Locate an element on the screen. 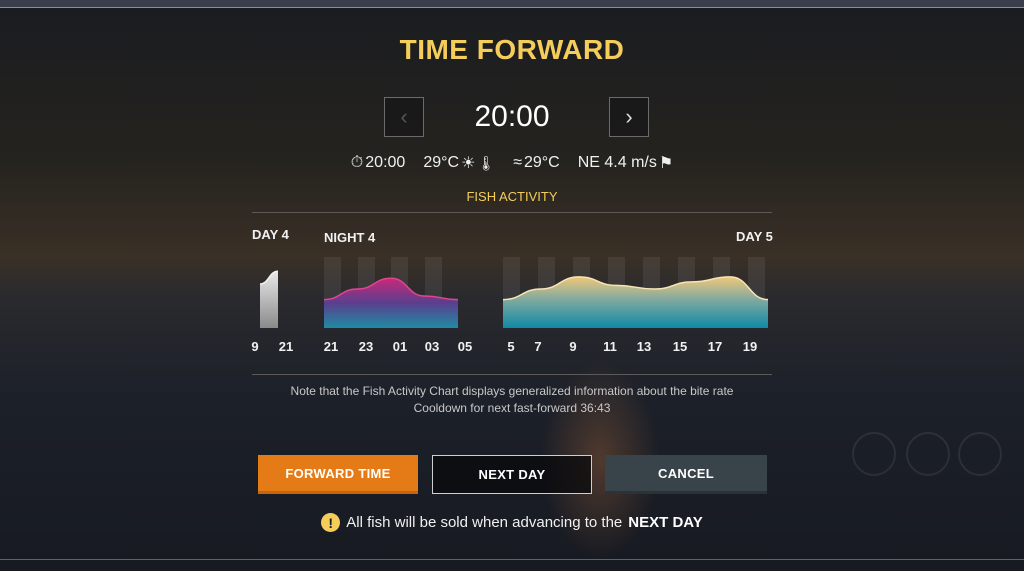 This screenshot has width=1024, height=571. divider is located at coordinates (512, 374).